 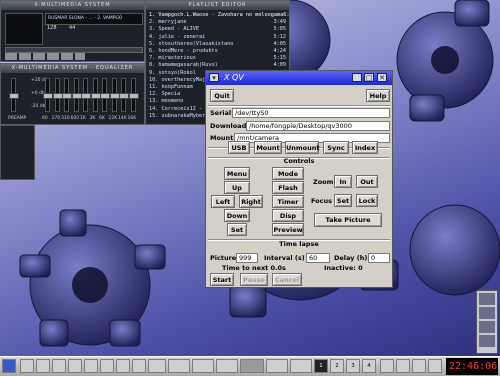 I want to click on take-picture-button: Take Picture, so click(x=348, y=220).